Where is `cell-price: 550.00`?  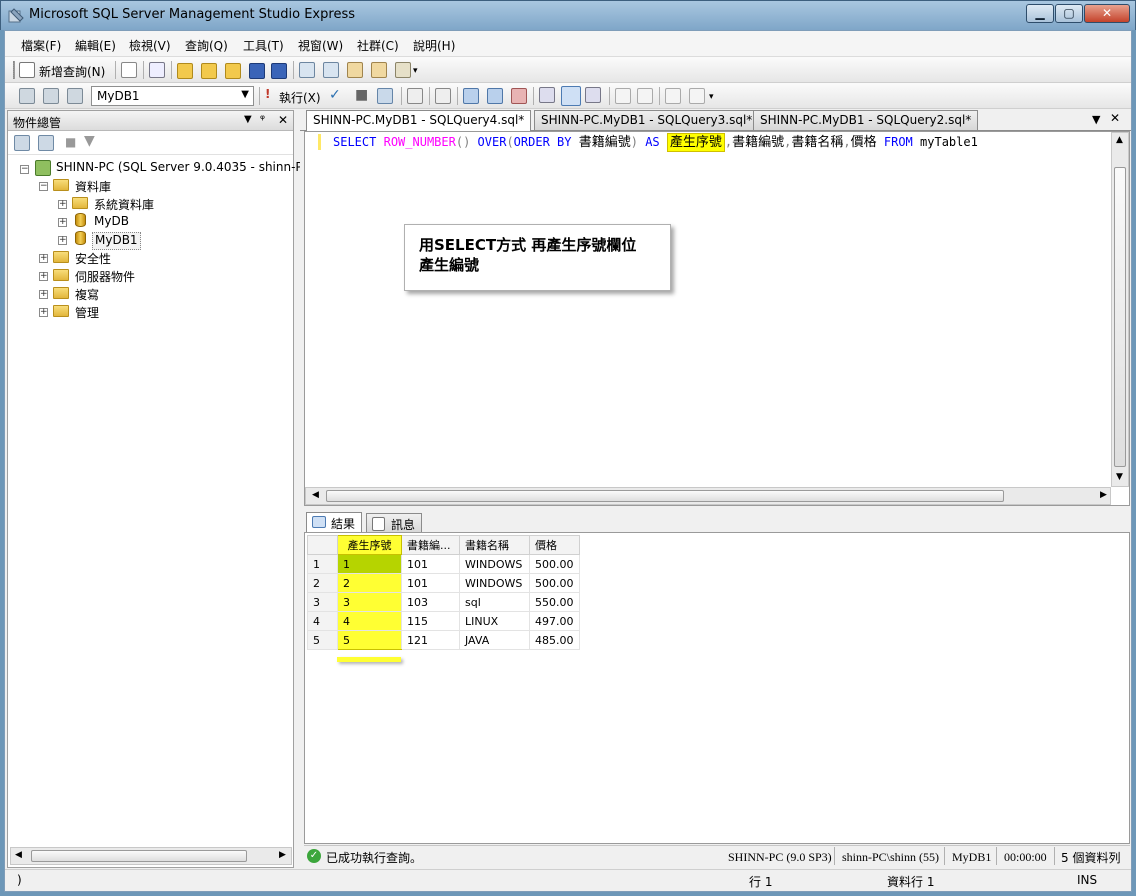 cell-price: 550.00 is located at coordinates (554, 602).